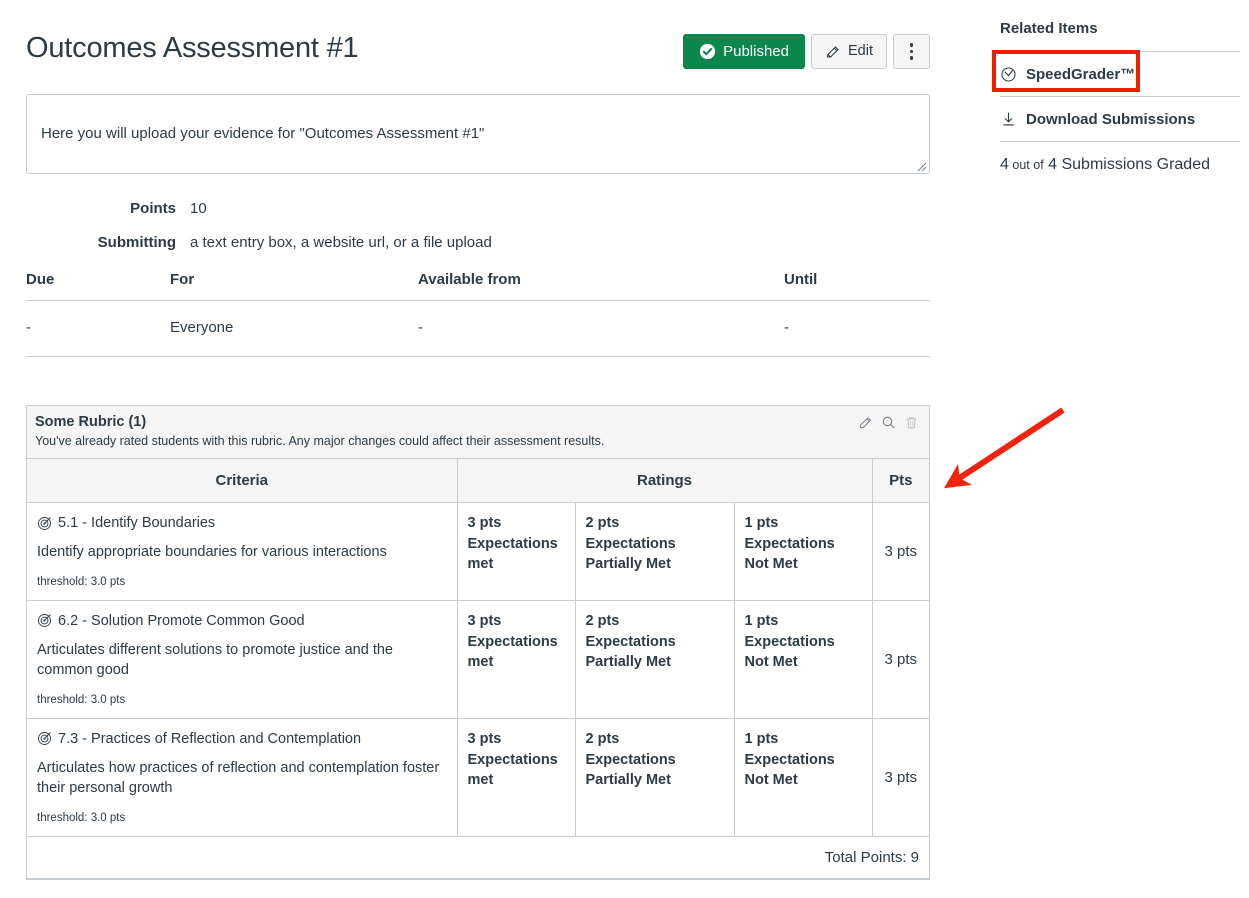 The width and height of the screenshot is (1249, 898). I want to click on sidebar-title: Related Items, so click(1120, 26).